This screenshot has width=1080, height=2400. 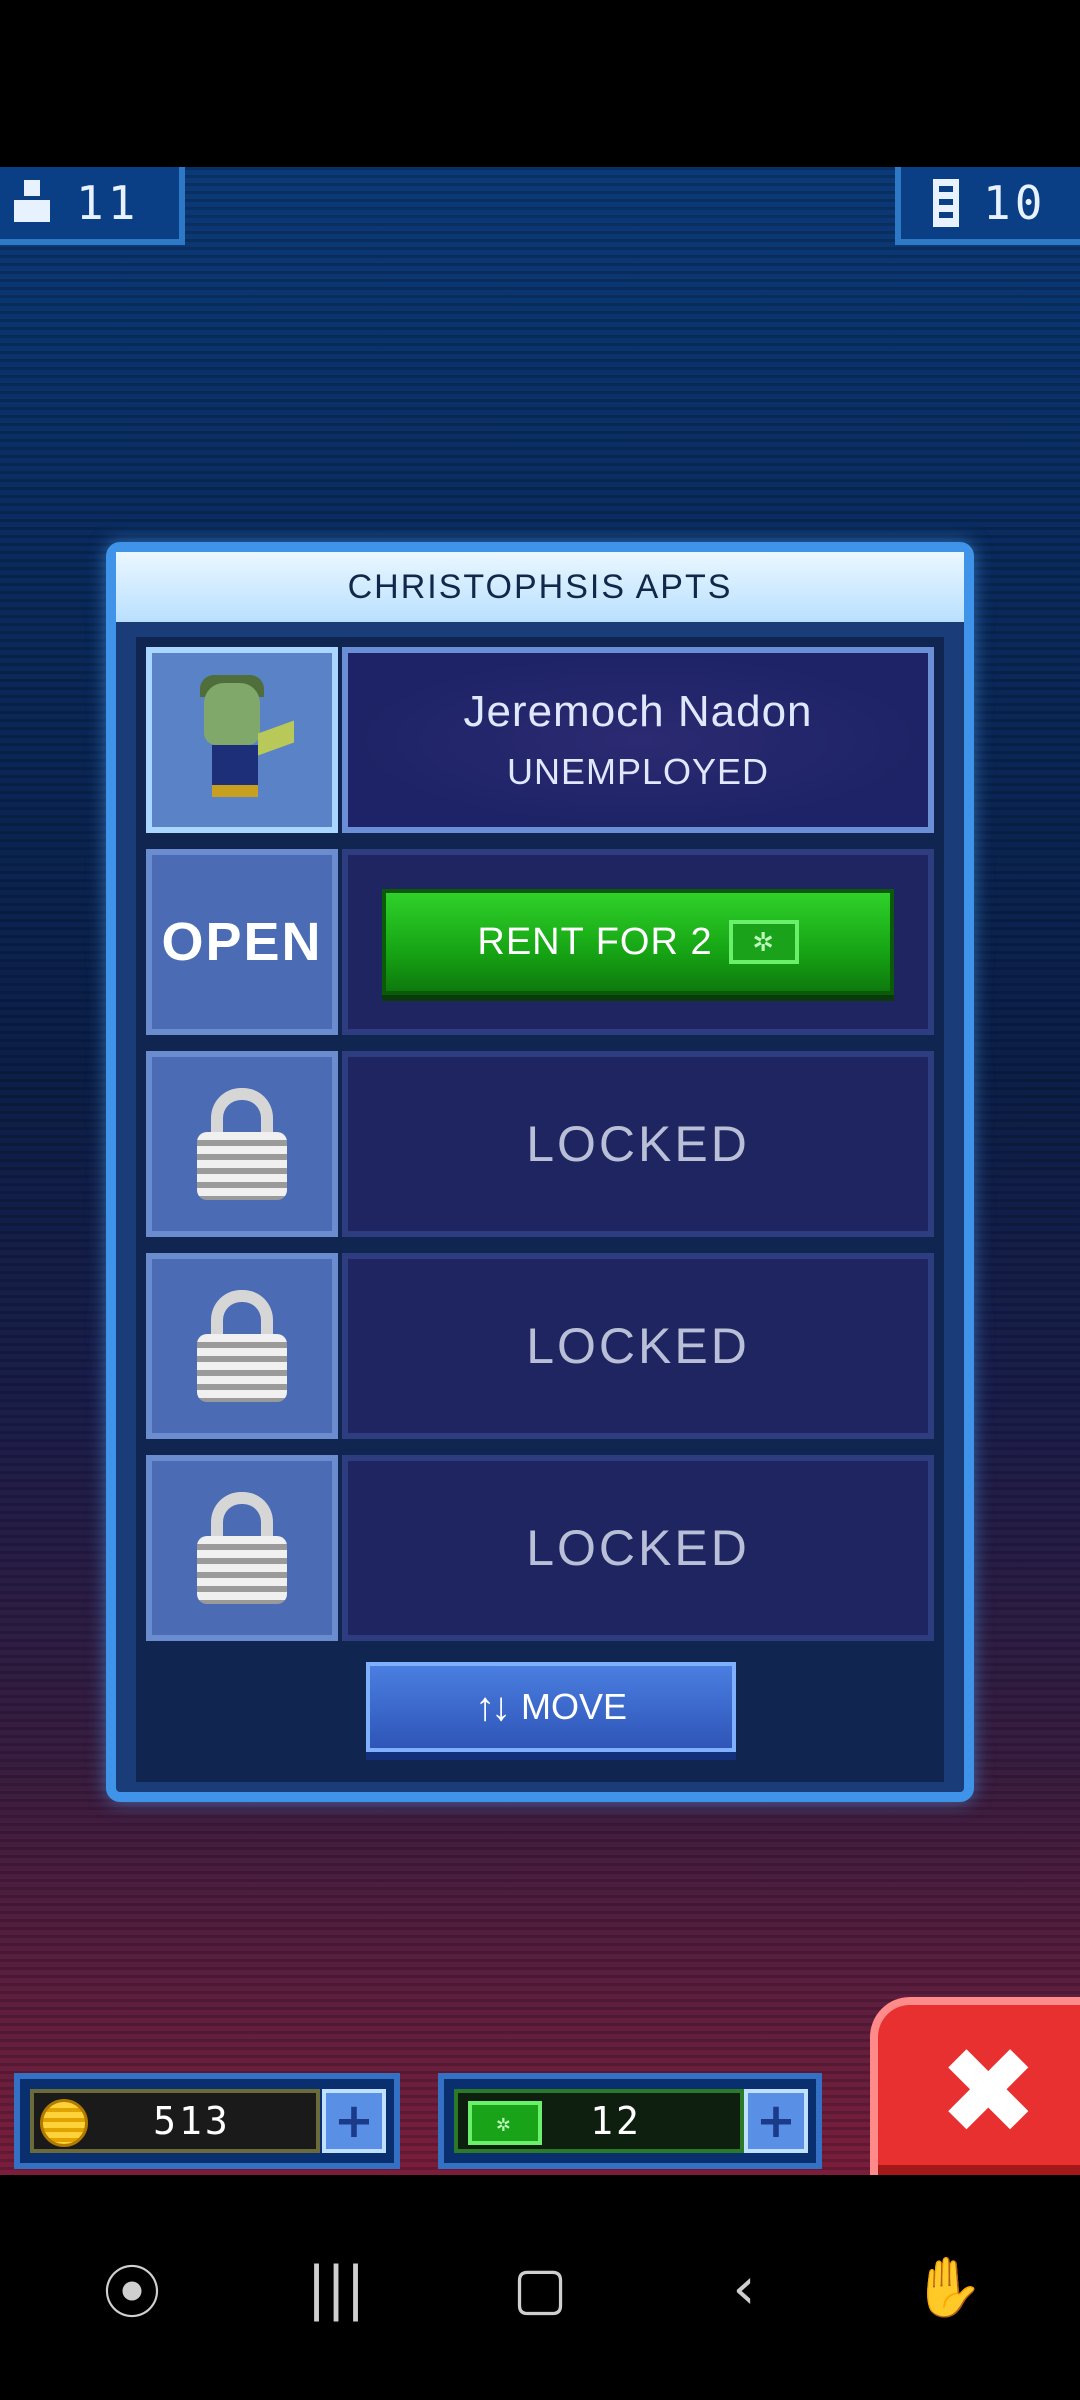 What do you see at coordinates (946, 203) in the screenshot?
I see `building-icon` at bounding box center [946, 203].